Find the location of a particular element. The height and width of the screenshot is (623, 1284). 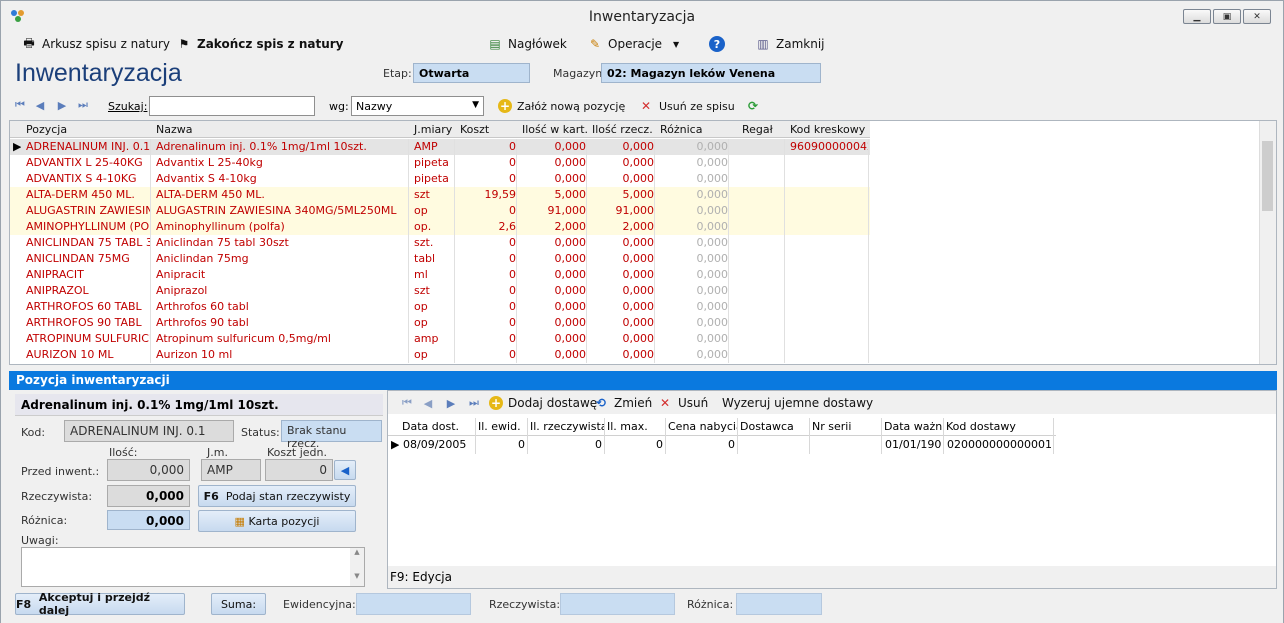

close-button: ✕ is located at coordinates (1257, 16).